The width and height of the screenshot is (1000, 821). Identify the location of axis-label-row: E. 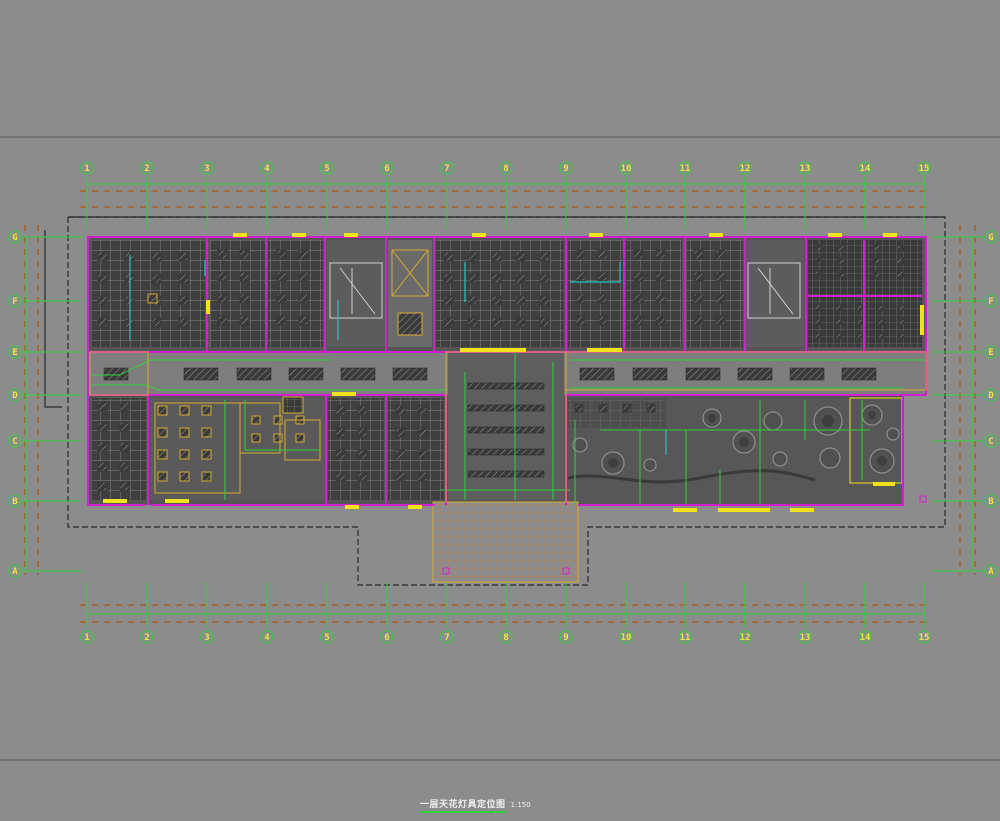
(990, 353).